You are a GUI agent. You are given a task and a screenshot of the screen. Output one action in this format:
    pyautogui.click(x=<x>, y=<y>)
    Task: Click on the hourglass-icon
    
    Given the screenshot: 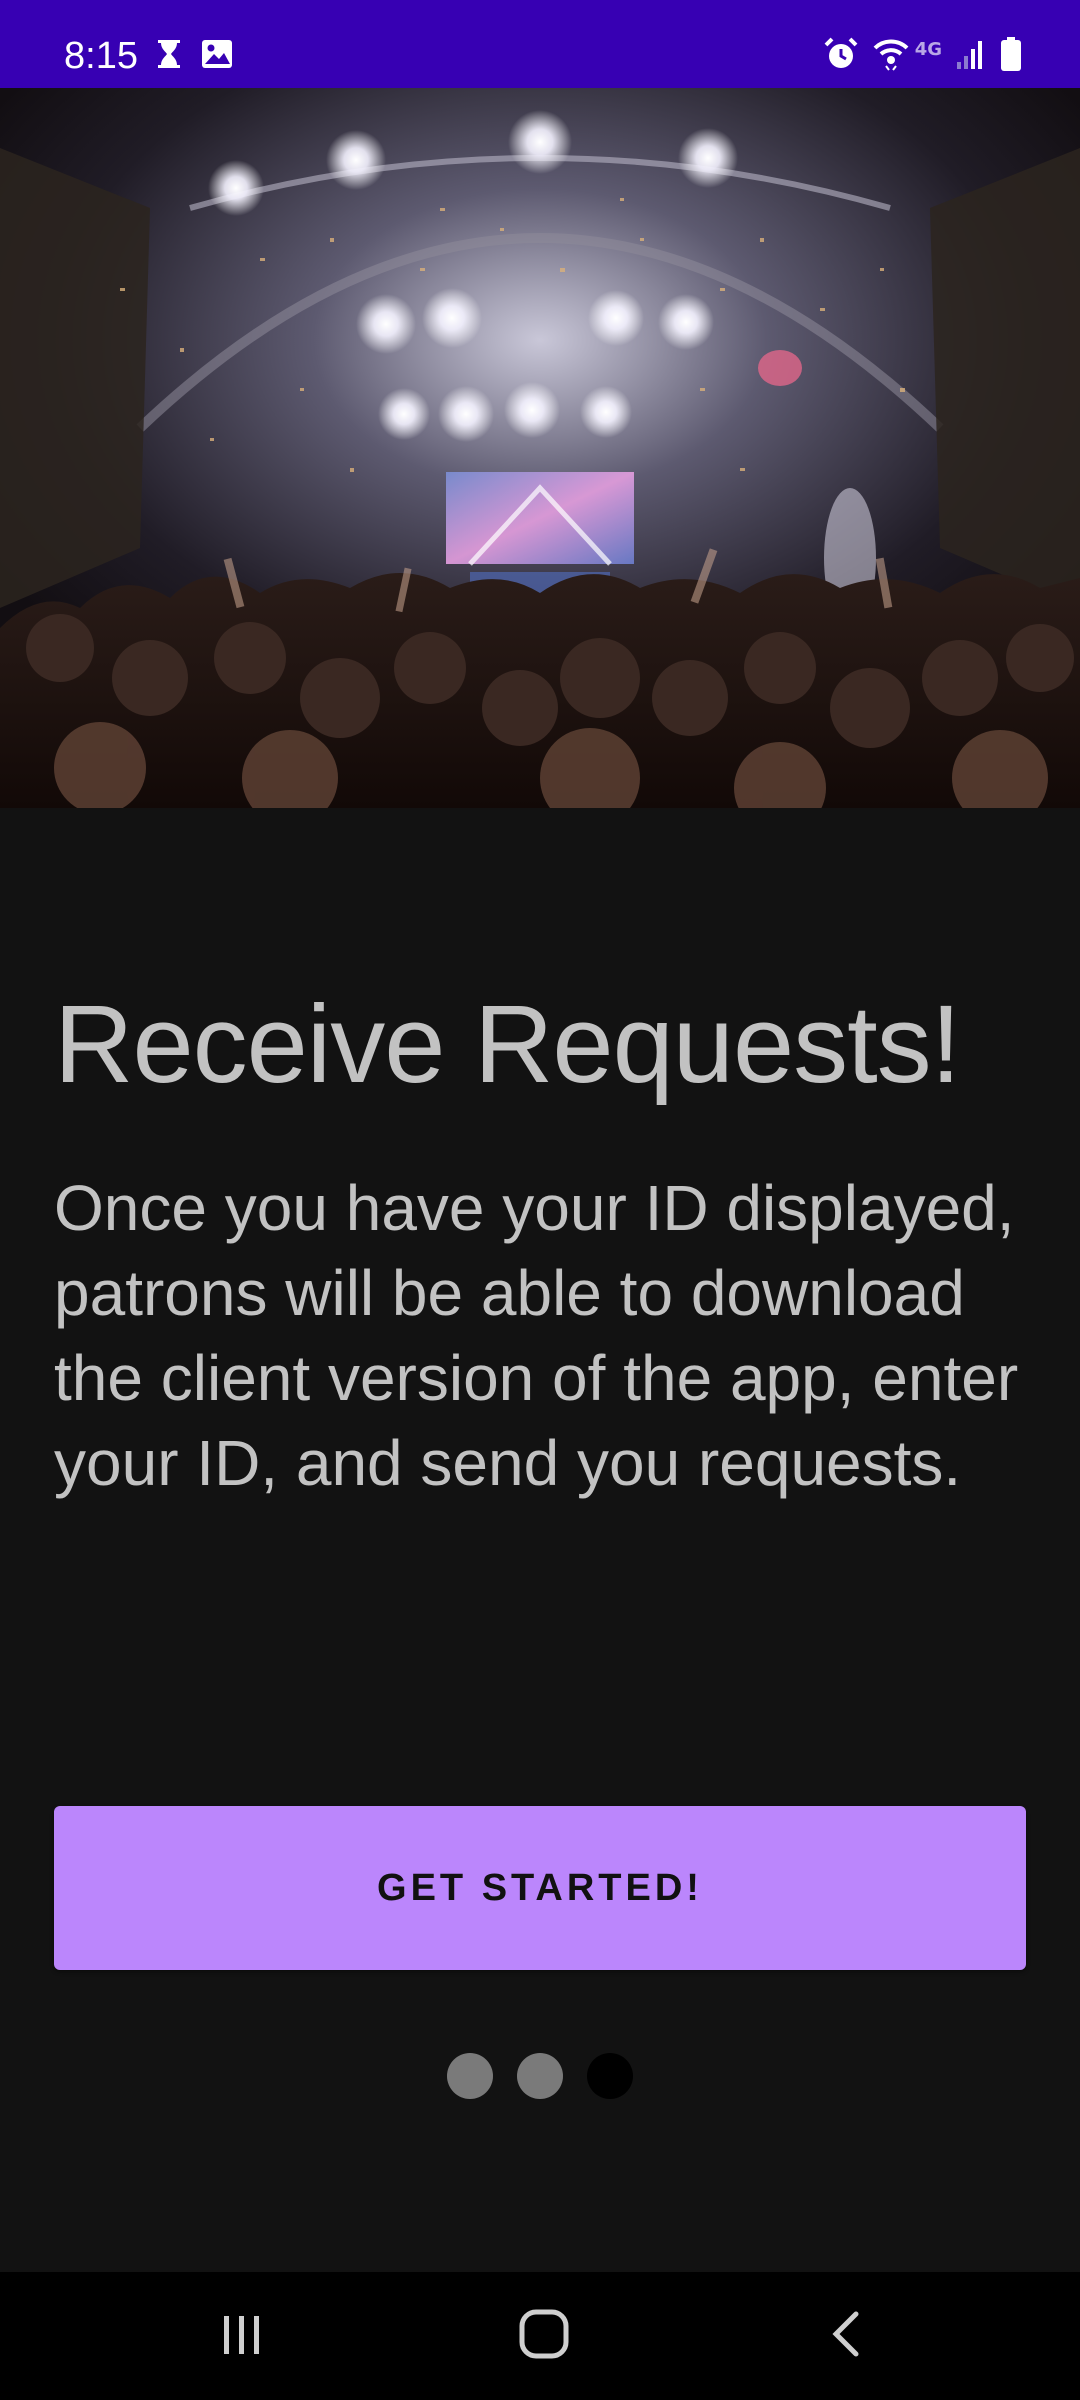 What is the action you would take?
    pyautogui.click(x=169, y=56)
    